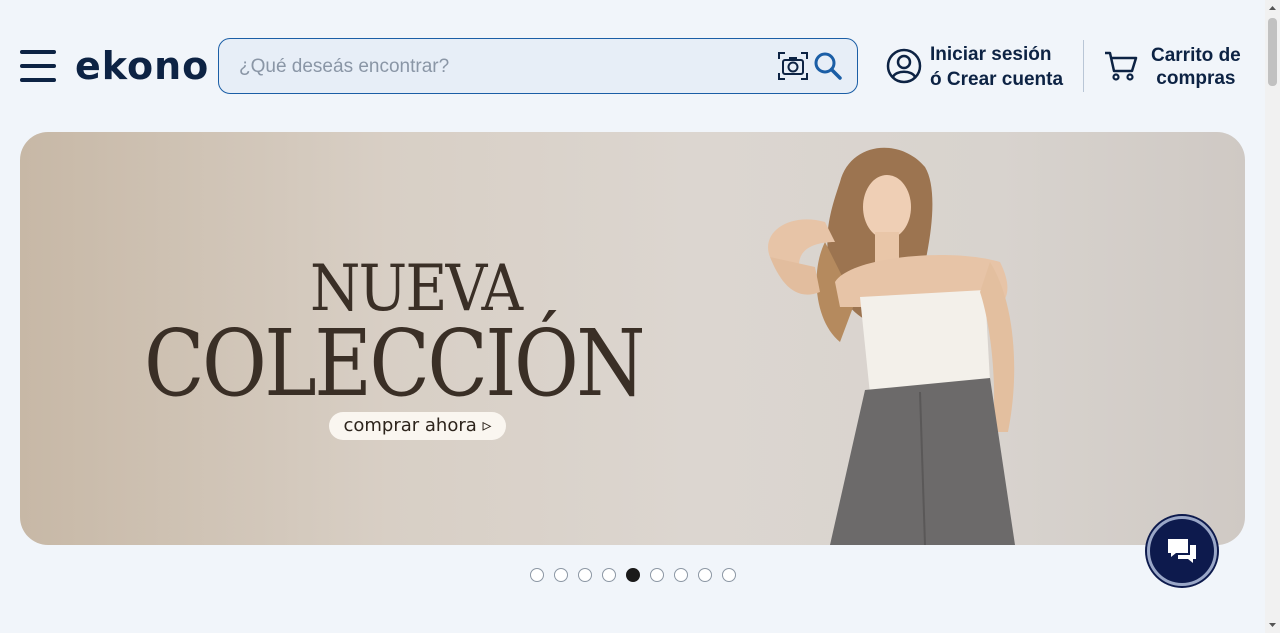  Describe the element at coordinates (996, 67) in the screenshot. I see `login-text: Iniciar sesión ó Crear cuenta` at that location.